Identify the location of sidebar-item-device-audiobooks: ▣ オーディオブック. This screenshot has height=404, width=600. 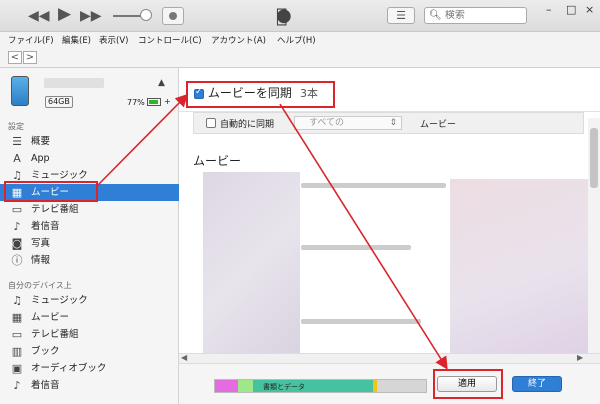
(89, 368).